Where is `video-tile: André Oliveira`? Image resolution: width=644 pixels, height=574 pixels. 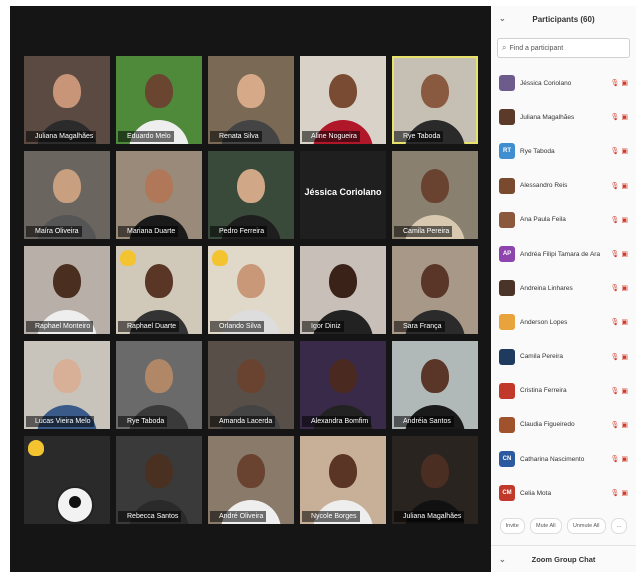
video-tile: André Oliveira is located at coordinates (251, 480).